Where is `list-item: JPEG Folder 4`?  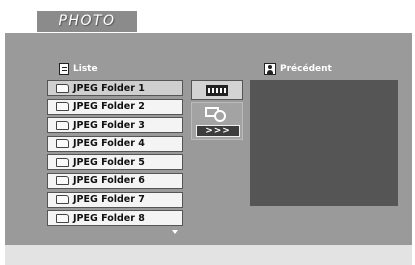
list-item: JPEG Folder 4 is located at coordinates (115, 143).